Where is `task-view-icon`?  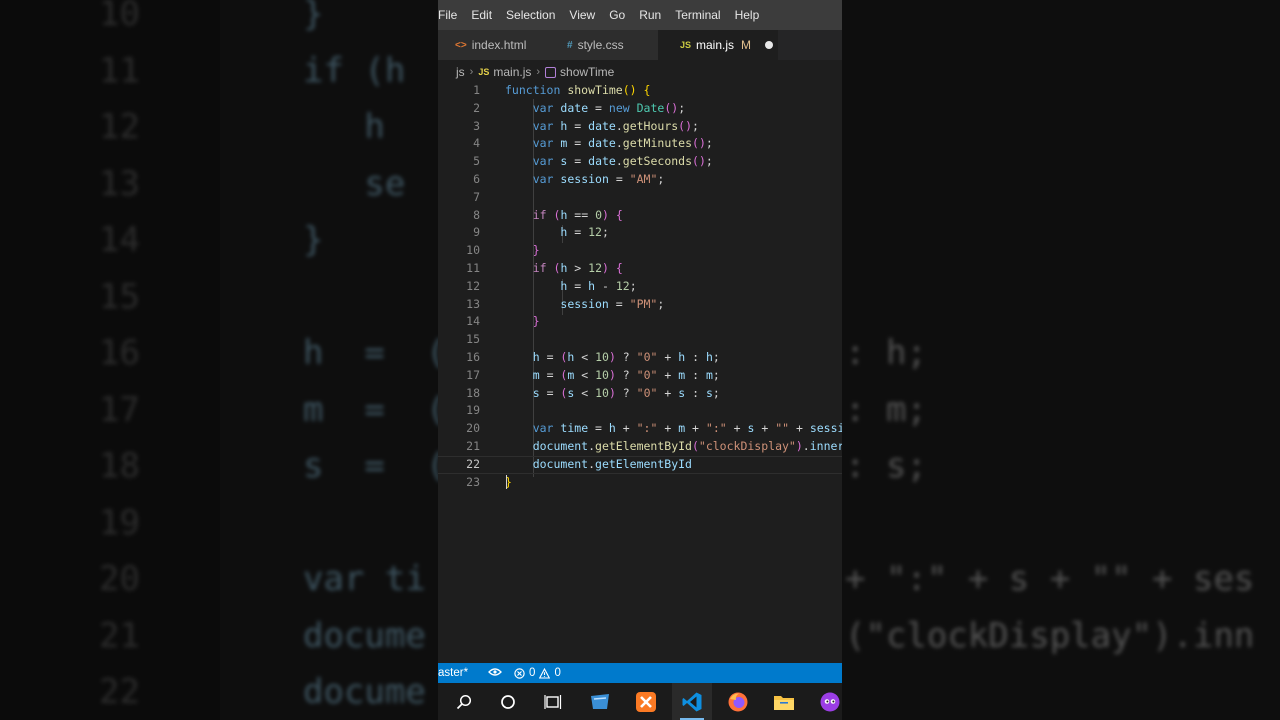
task-view-icon is located at coordinates (553, 701).